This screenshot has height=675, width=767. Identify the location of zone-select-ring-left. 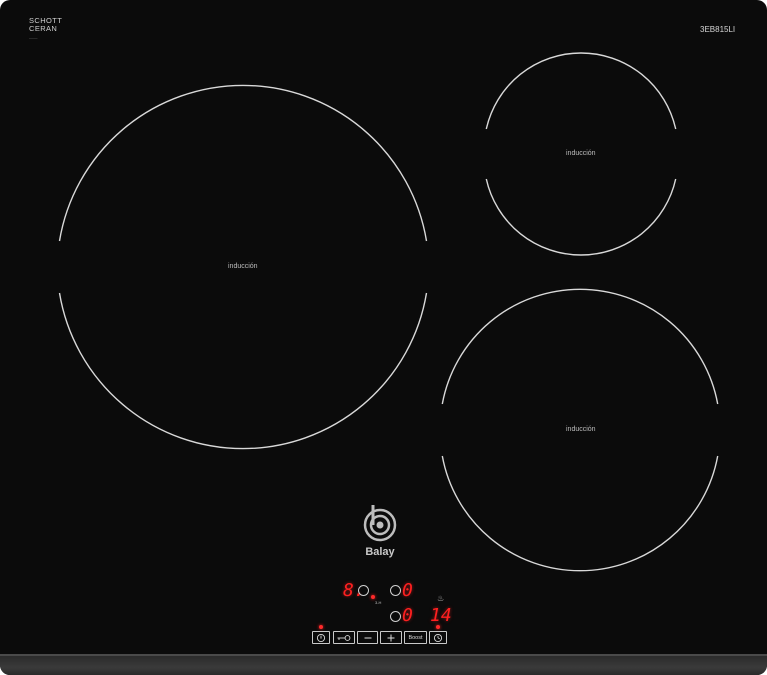
(363, 590).